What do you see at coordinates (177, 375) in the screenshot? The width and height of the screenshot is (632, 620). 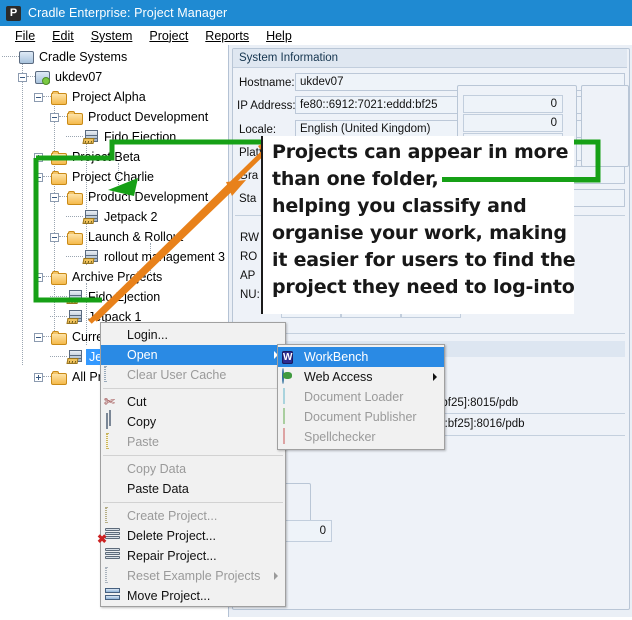 I see `menu-item-label: Clear User Cache` at bounding box center [177, 375].